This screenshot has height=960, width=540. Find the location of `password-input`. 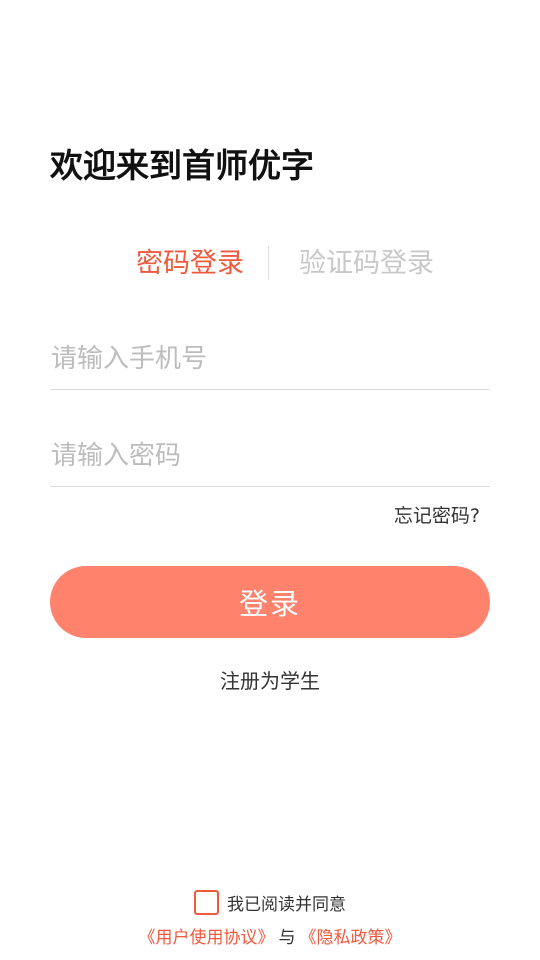

password-input is located at coordinates (270, 455).